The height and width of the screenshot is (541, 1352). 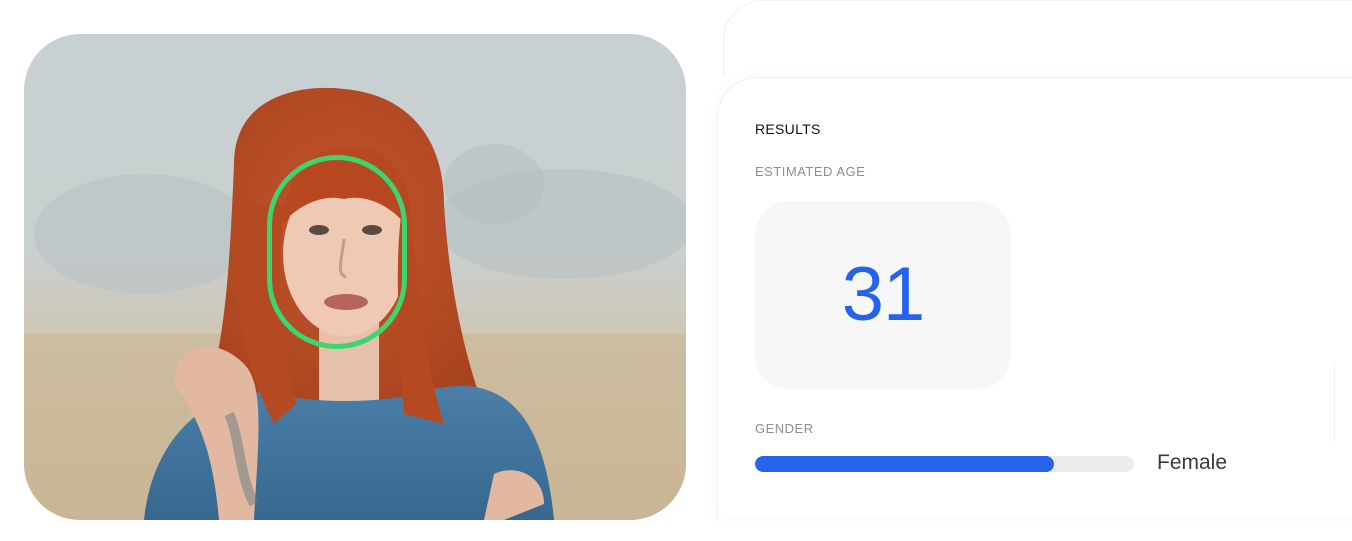 What do you see at coordinates (1192, 462) in the screenshot?
I see `gender-value: Female` at bounding box center [1192, 462].